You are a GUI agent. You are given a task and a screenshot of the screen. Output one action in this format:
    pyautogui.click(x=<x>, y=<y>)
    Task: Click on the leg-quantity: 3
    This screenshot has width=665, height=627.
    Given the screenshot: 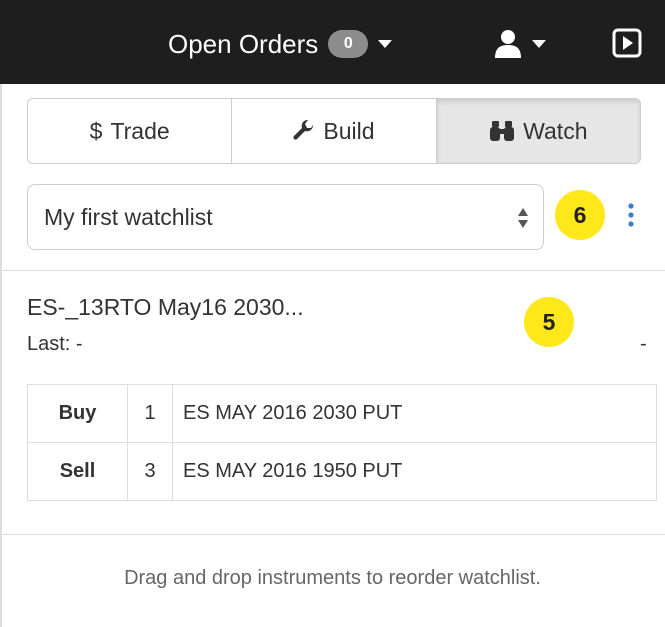 What is the action you would take?
    pyautogui.click(x=150, y=471)
    